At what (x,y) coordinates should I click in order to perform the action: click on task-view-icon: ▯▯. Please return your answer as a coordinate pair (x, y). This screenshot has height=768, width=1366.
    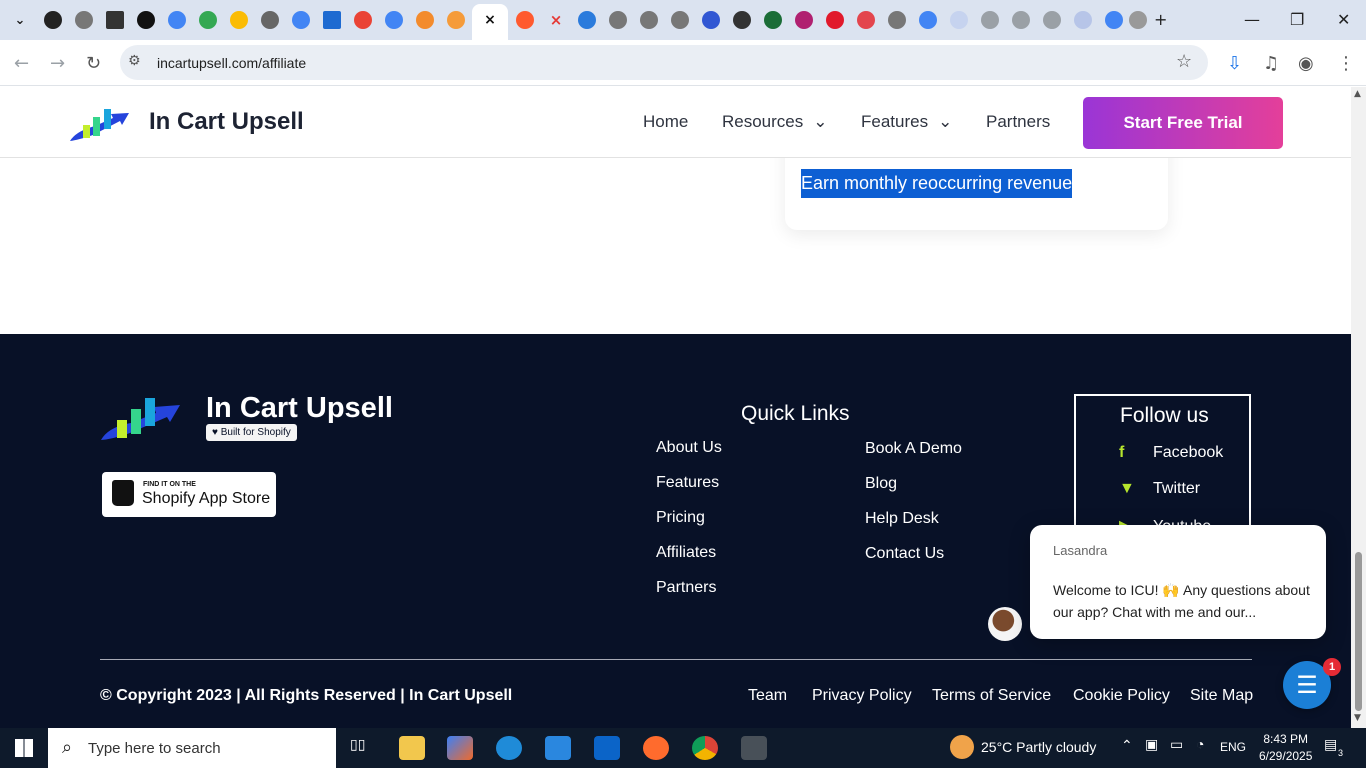
    Looking at the image, I should click on (357, 744).